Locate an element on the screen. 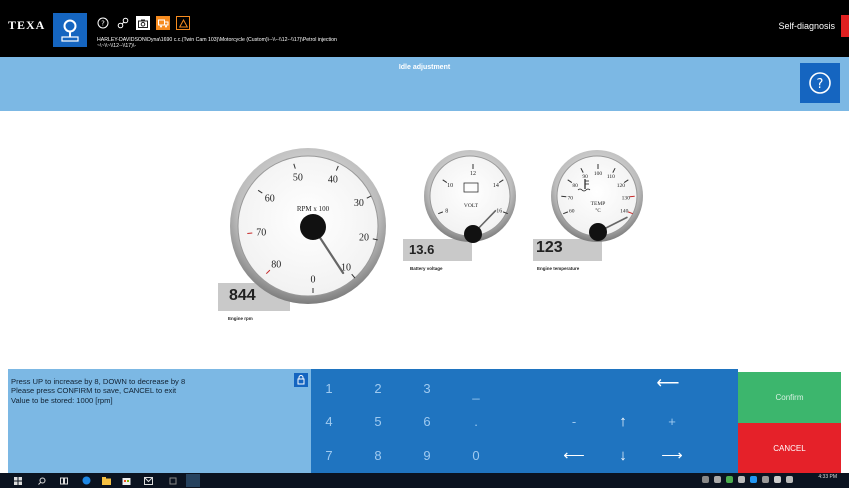  key-4: 4 is located at coordinates (329, 421).